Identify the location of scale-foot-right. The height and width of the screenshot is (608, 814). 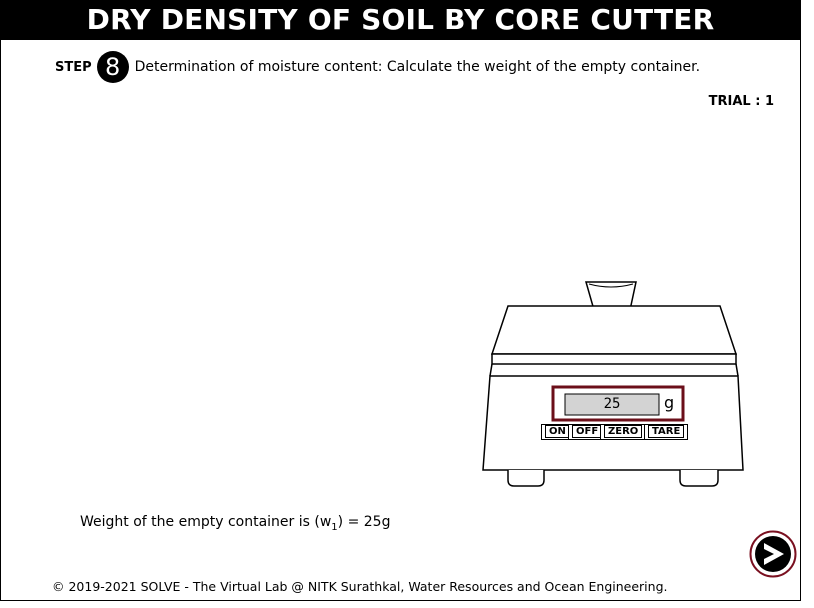
(699, 478).